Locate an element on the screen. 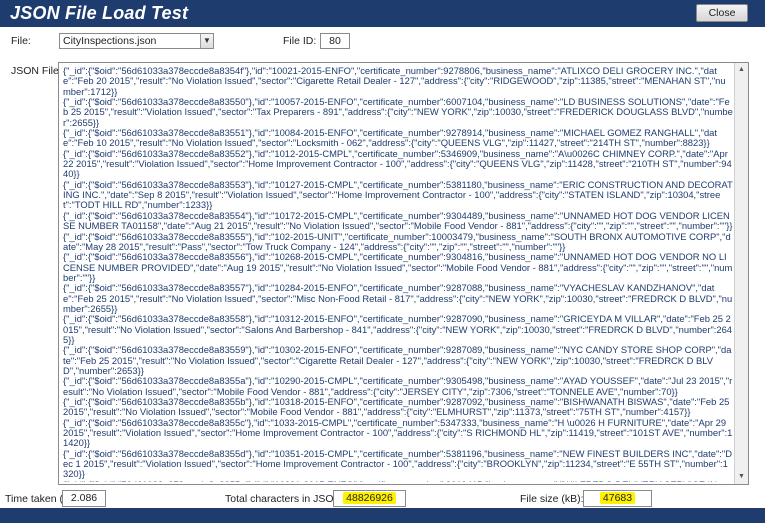 This screenshot has height=523, width=765. footer-bar is located at coordinates (382, 515).